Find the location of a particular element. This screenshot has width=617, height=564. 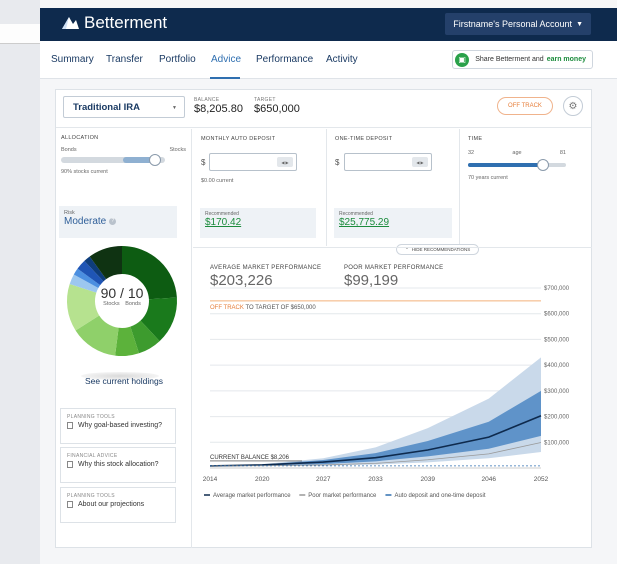

off-track-button: OFF TRACK is located at coordinates (525, 106).